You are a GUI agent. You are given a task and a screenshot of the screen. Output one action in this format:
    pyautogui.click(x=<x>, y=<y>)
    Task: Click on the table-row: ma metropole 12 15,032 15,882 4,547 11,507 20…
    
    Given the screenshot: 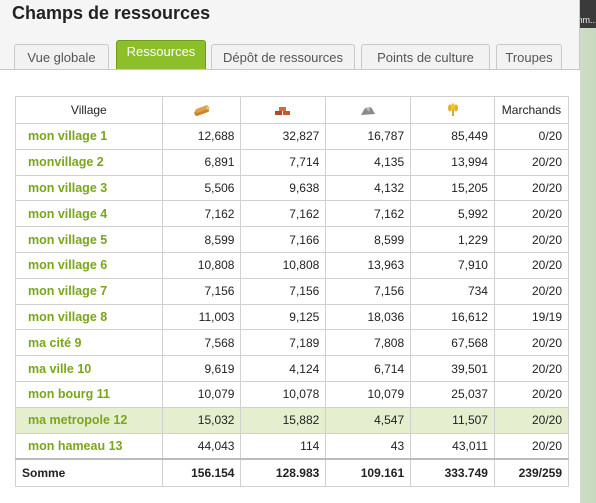 What is the action you would take?
    pyautogui.click(x=292, y=420)
    